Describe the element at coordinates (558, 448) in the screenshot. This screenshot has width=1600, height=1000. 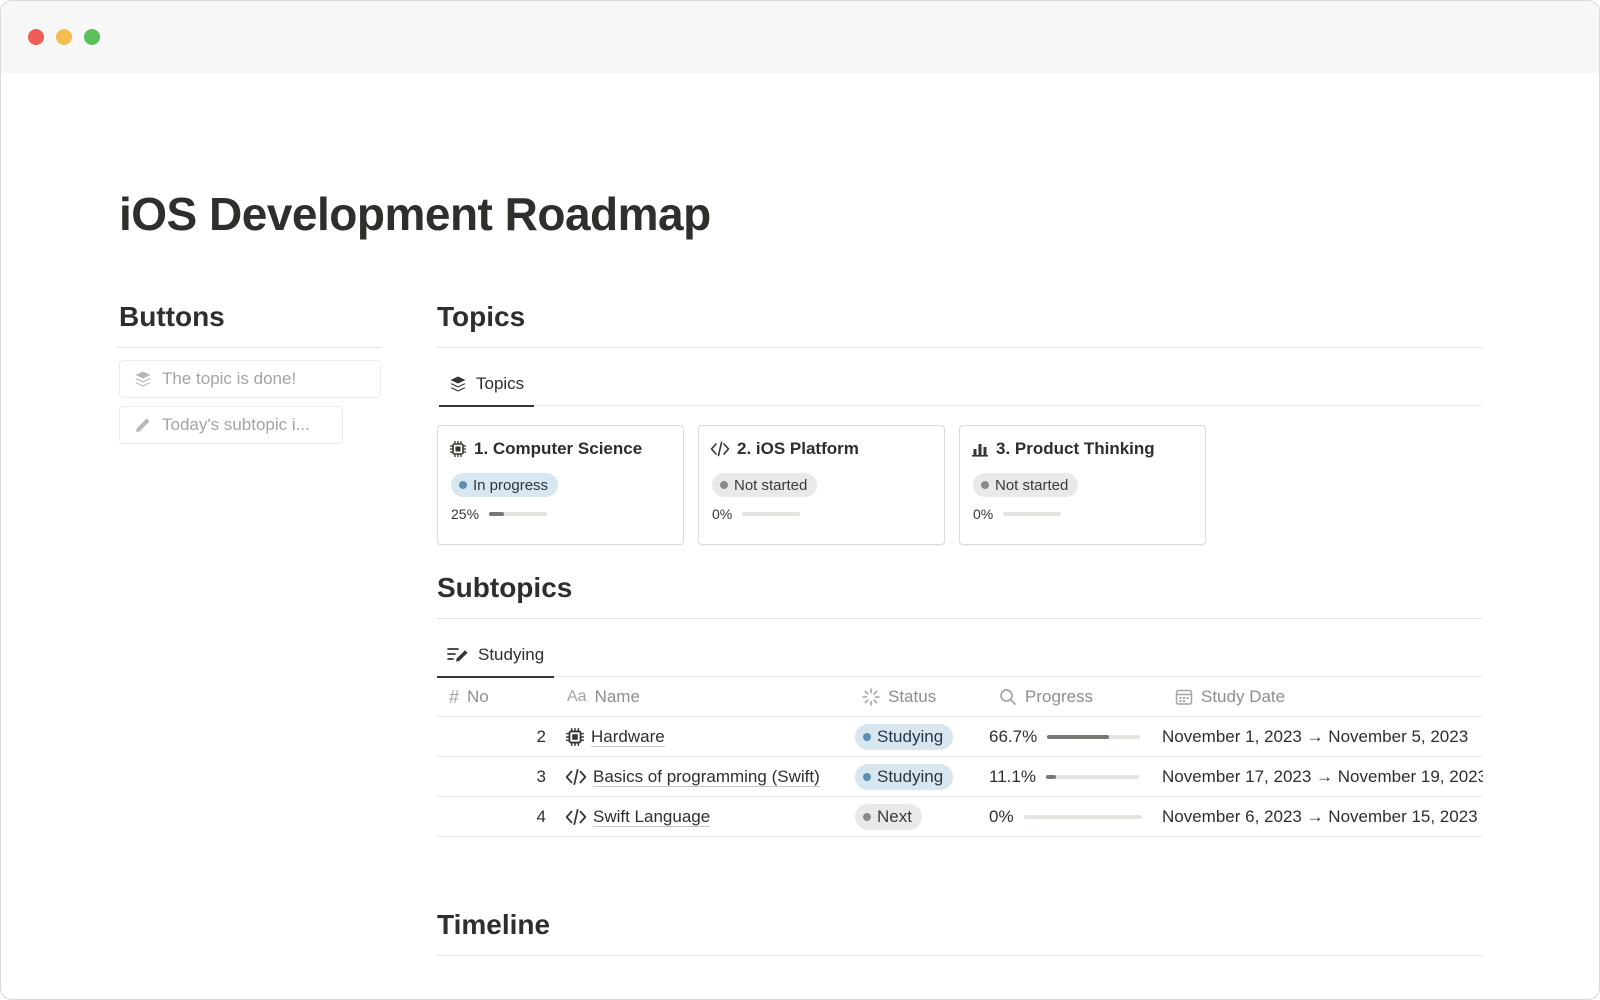
I see `topic-card-title-text: 1. Computer Science` at that location.